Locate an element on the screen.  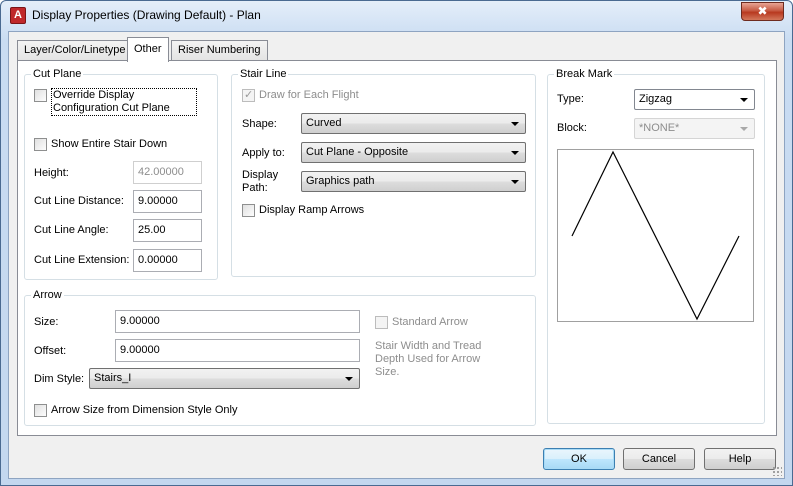
cut-line-angle-input: 25.00 is located at coordinates (167, 230).